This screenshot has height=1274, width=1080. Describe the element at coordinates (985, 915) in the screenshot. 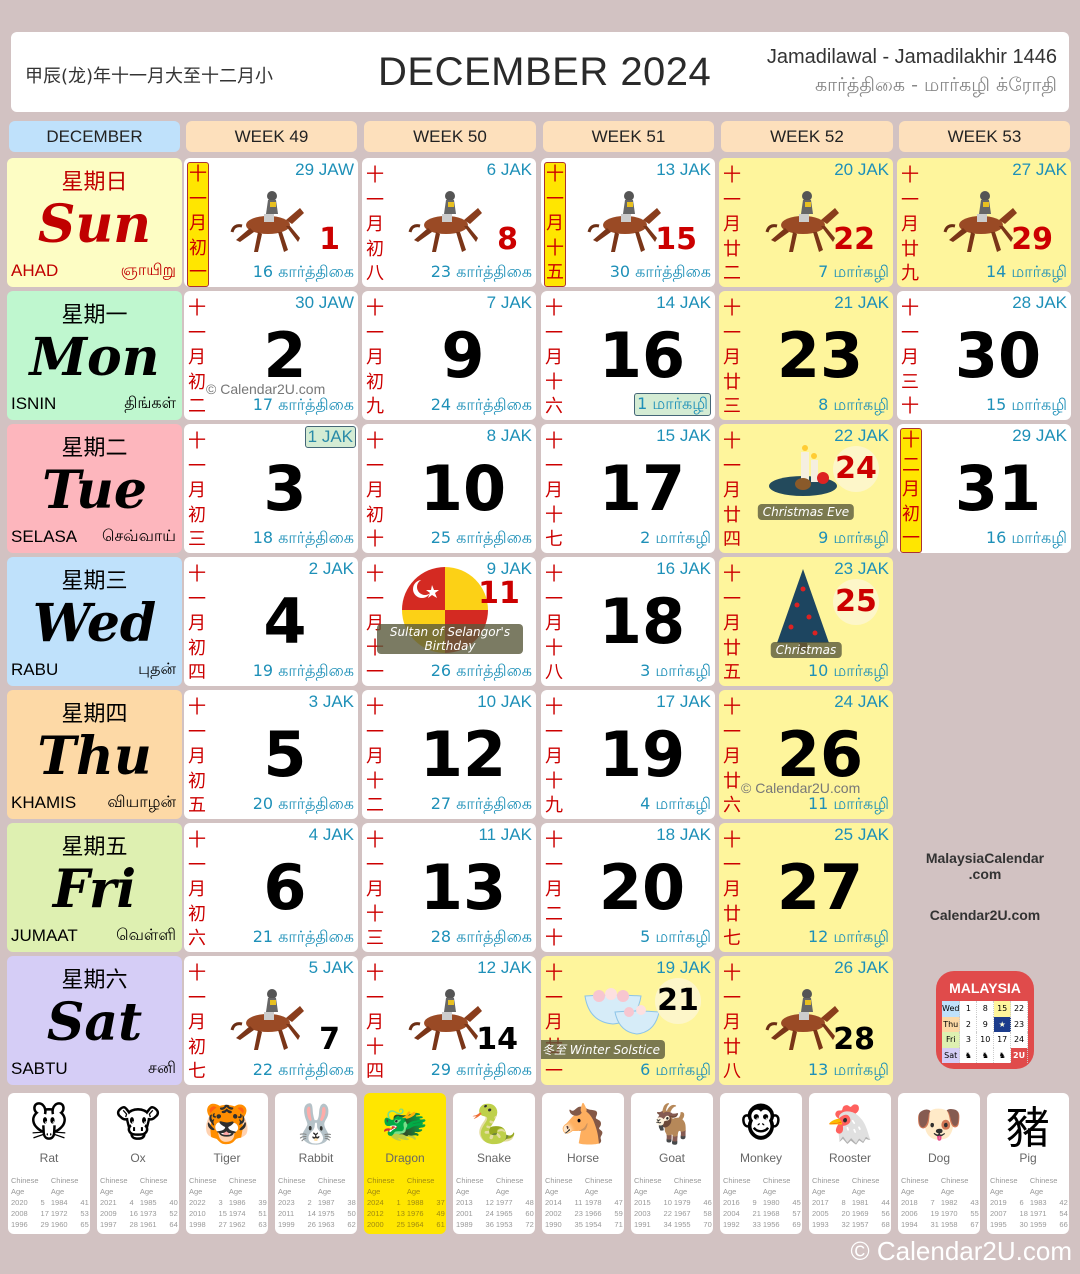

I see `site-link-calendar2u: Calendar2U.com` at that location.